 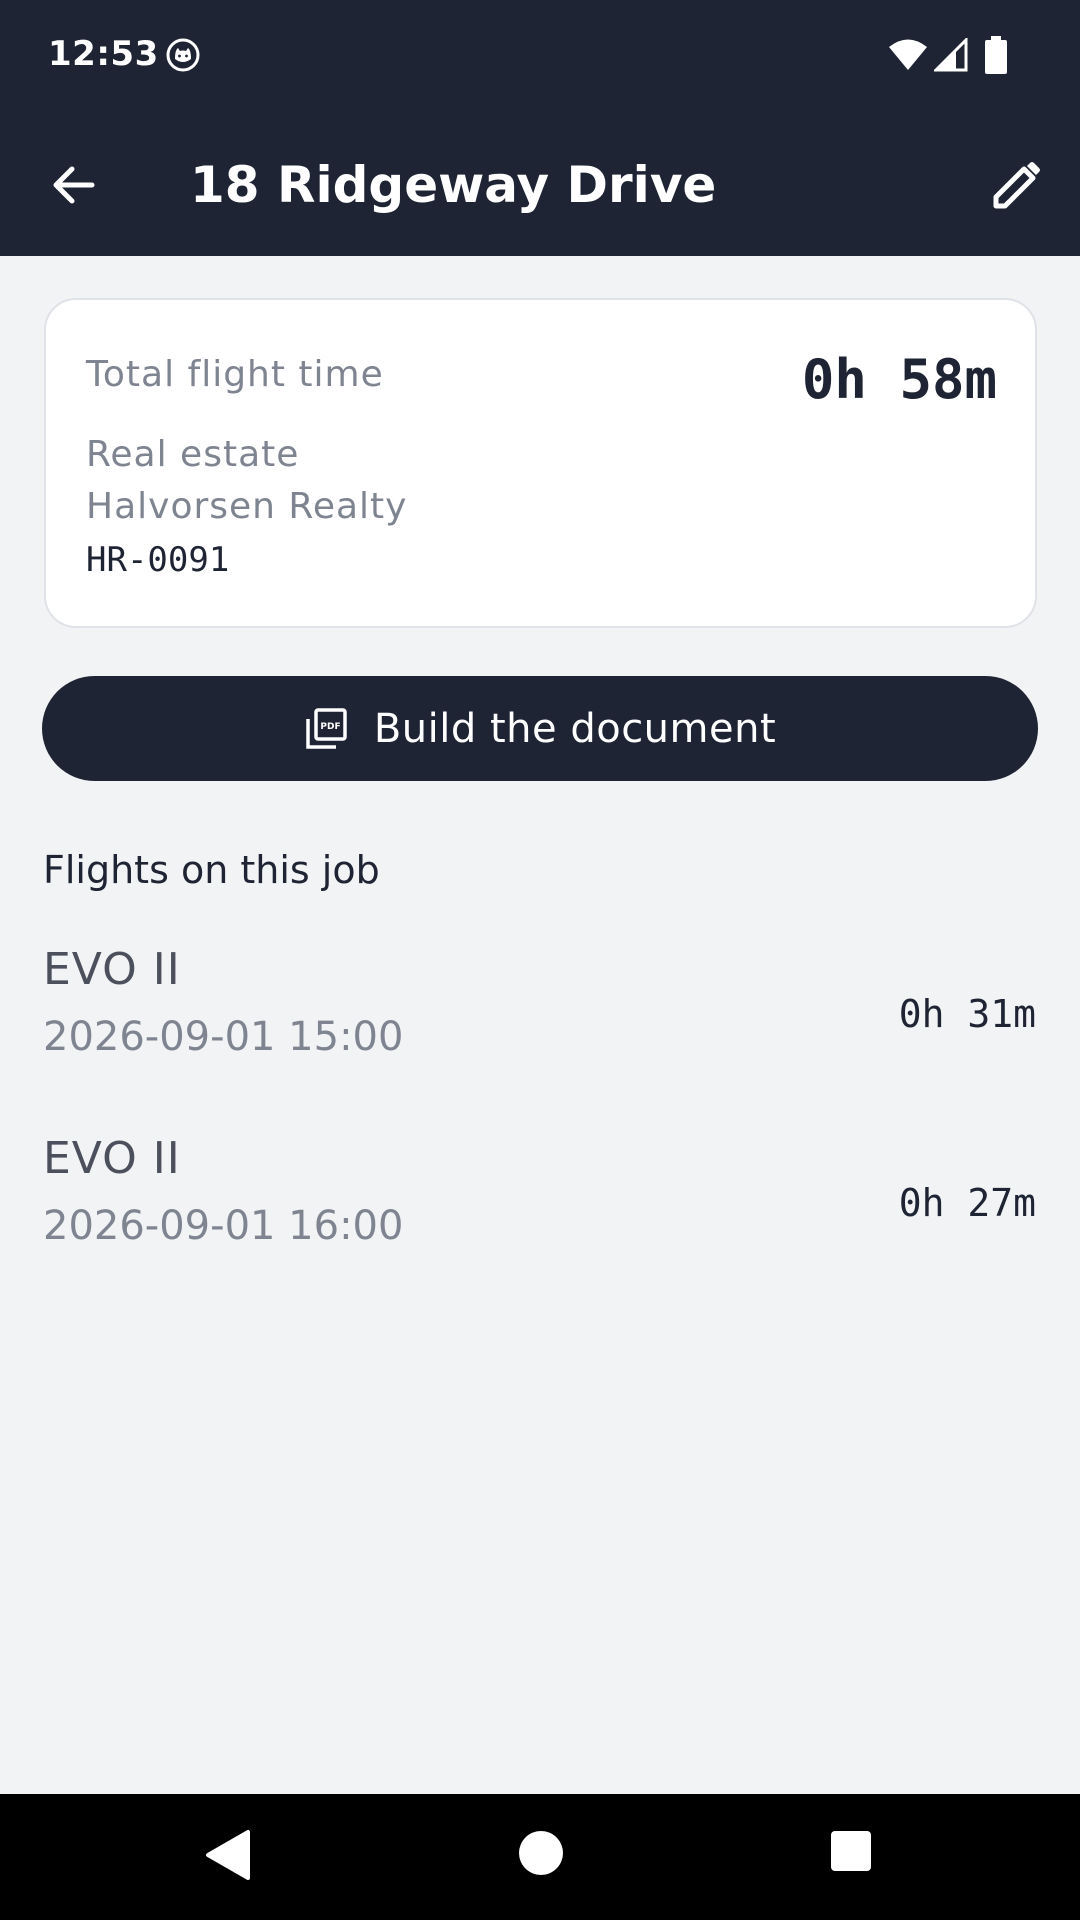 What do you see at coordinates (967, 1014) in the screenshot?
I see `flight-duration: 0h 31m` at bounding box center [967, 1014].